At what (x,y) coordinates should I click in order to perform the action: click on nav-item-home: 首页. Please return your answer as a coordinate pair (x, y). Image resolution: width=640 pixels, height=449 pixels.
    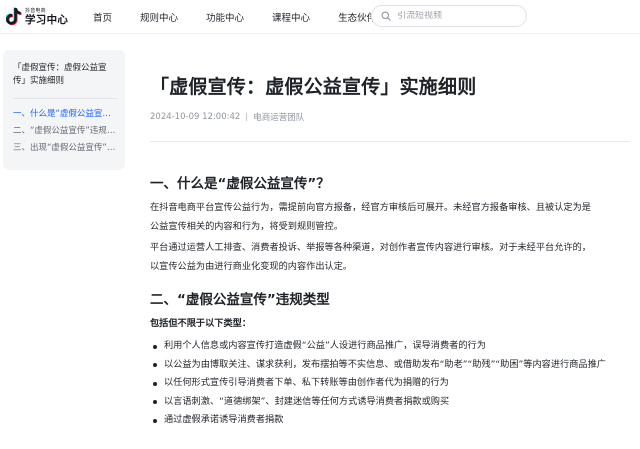
    Looking at the image, I should click on (102, 17).